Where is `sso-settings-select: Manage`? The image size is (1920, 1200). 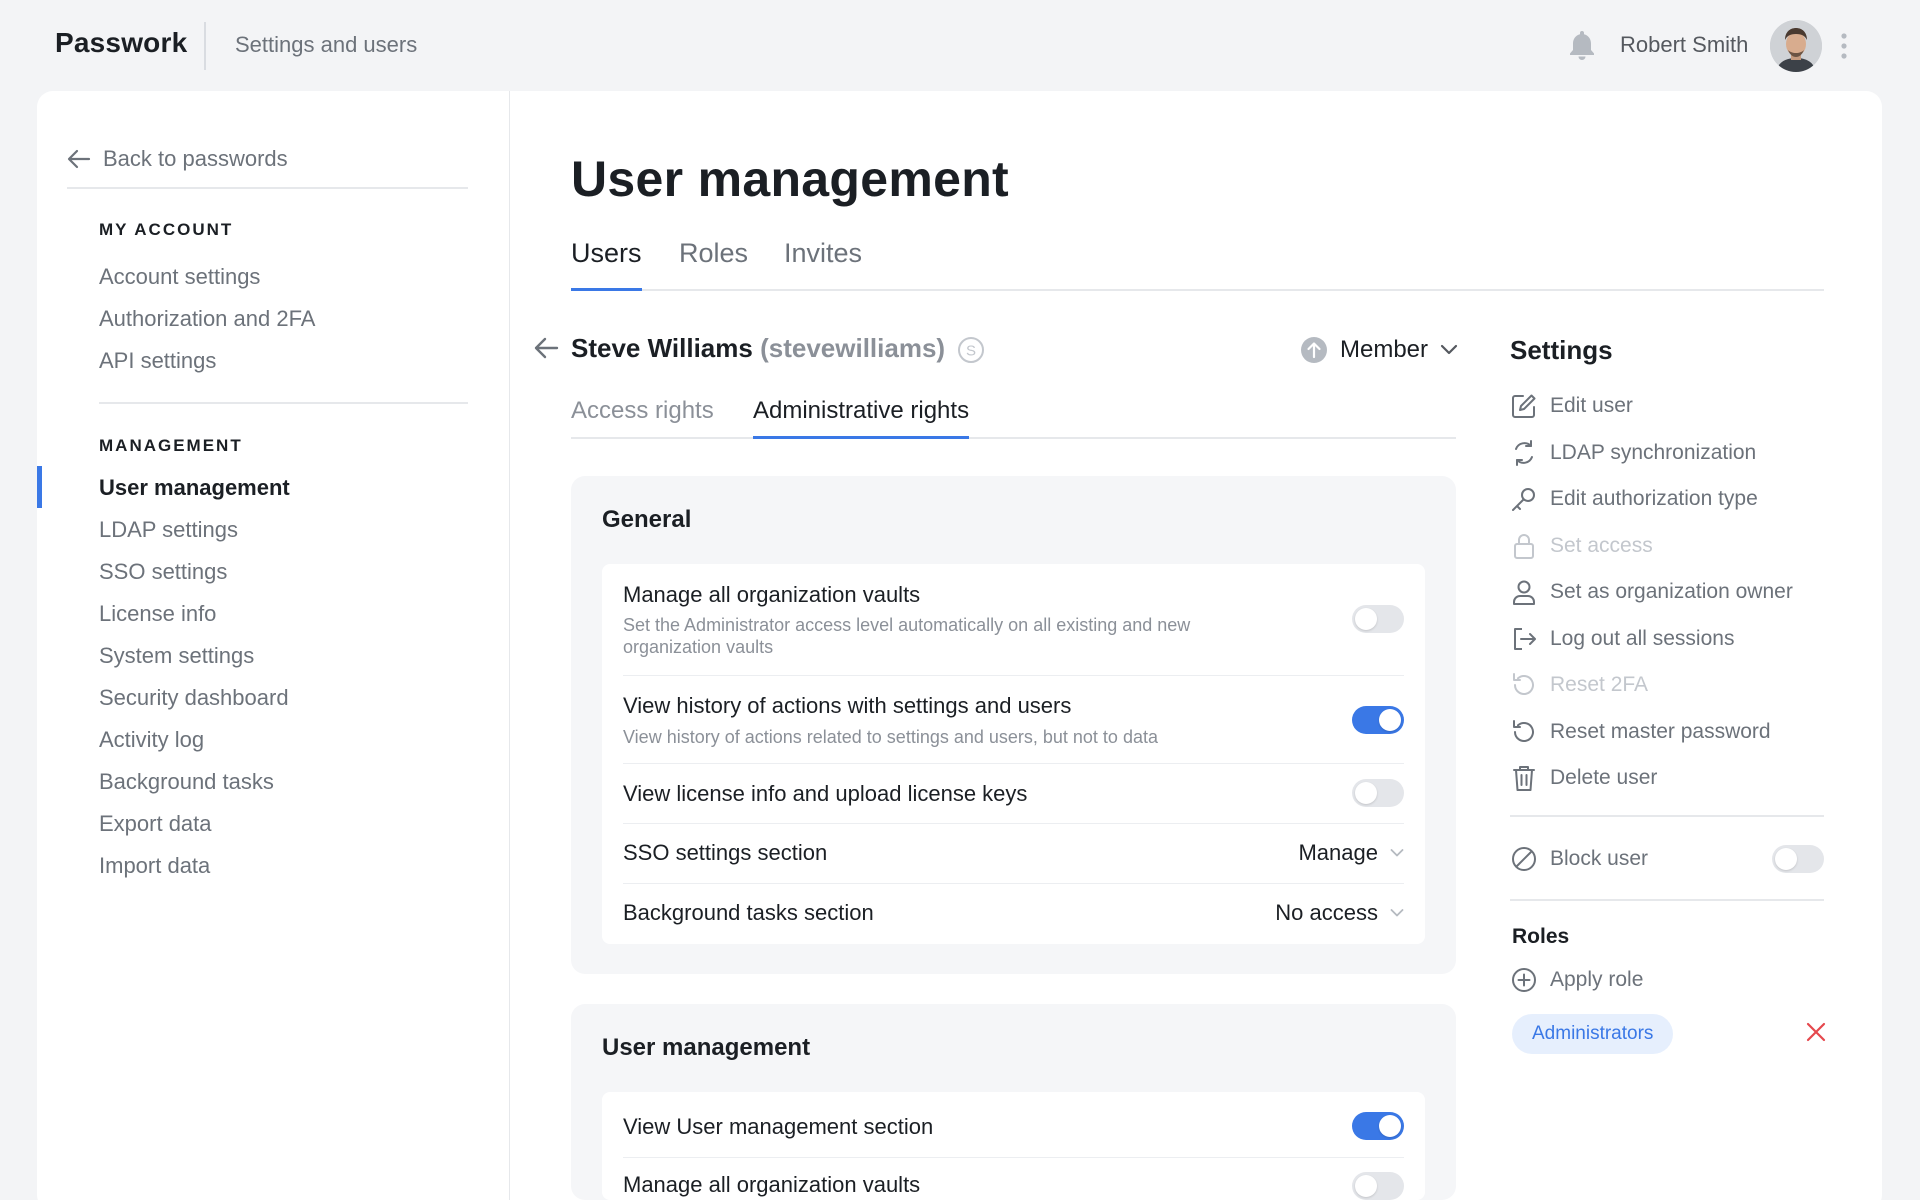 sso-settings-select: Manage is located at coordinates (1351, 853).